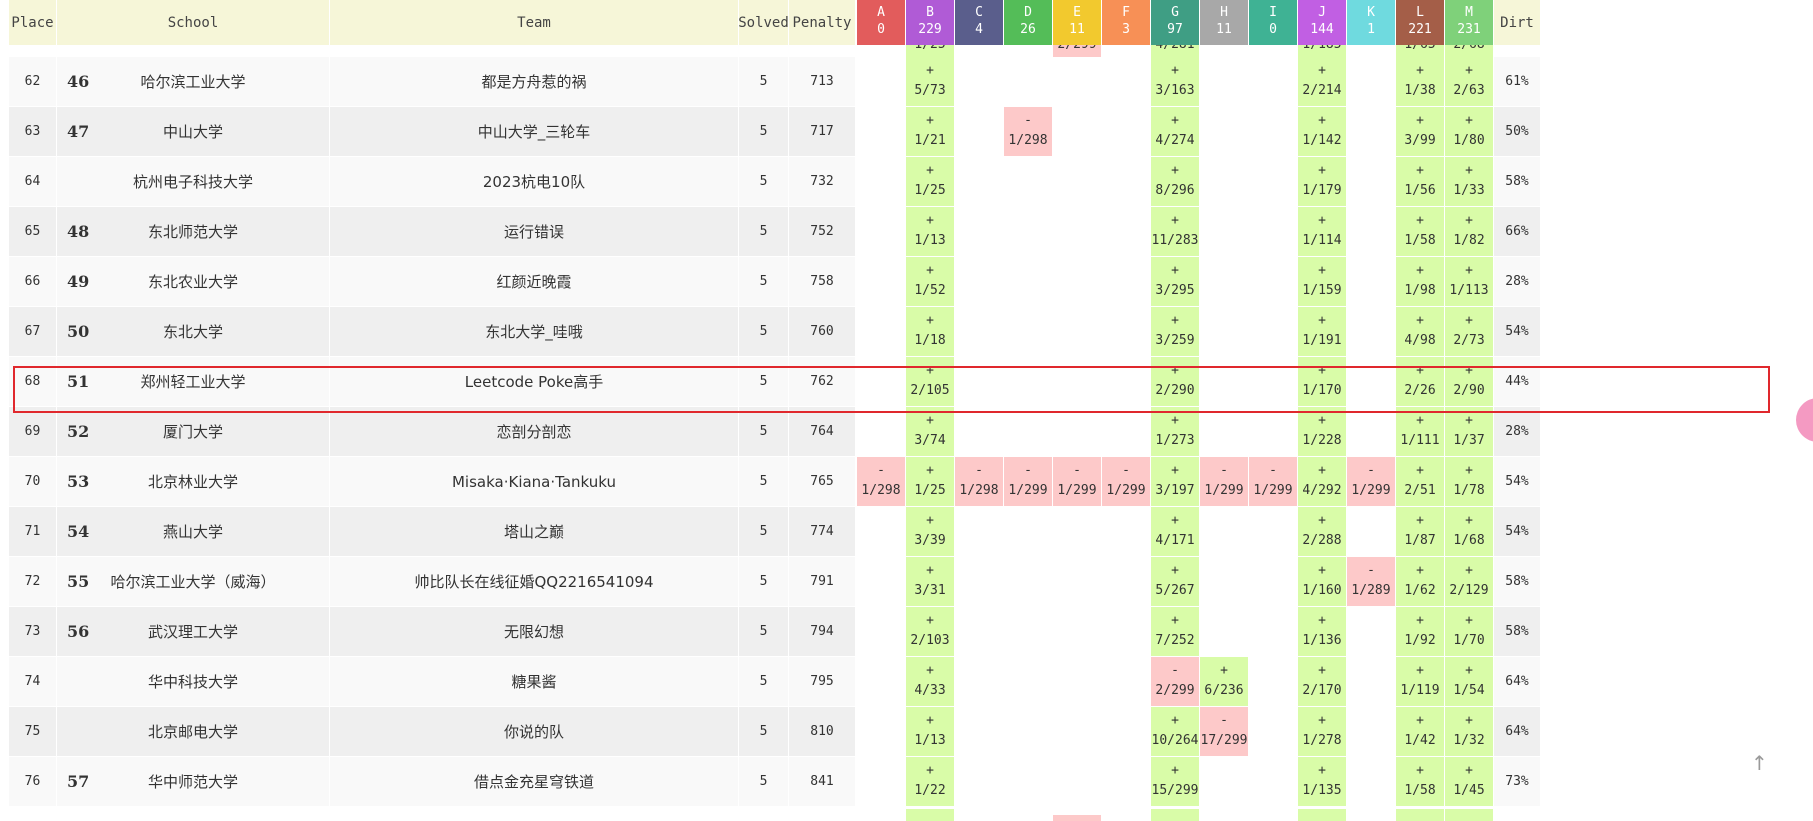  Describe the element at coordinates (1469, 281) in the screenshot. I see `problem-cell-m: +1/113` at that location.